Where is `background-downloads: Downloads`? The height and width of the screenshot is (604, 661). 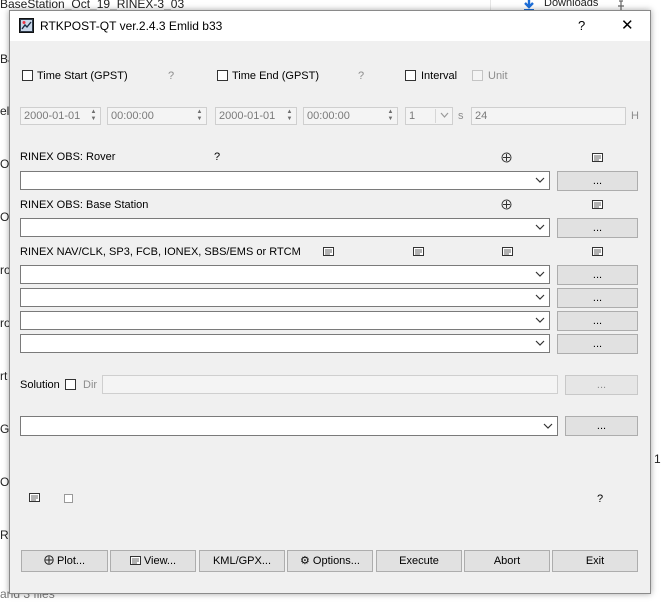 background-downloads: Downloads is located at coordinates (571, 4).